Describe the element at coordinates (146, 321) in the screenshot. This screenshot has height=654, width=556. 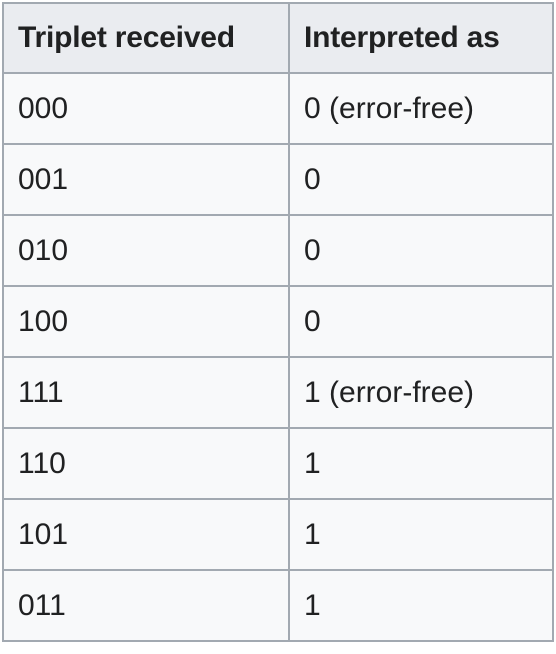
I see `triplet-received-cell: 100` at that location.